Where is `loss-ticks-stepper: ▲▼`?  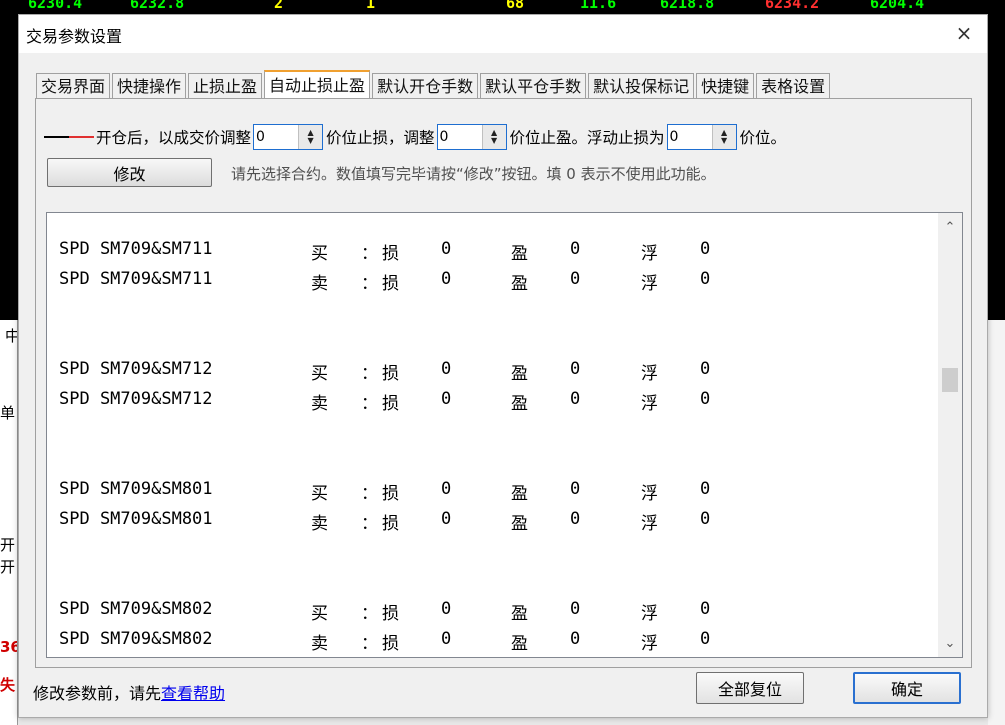
loss-ticks-stepper: ▲▼ is located at coordinates (288, 137).